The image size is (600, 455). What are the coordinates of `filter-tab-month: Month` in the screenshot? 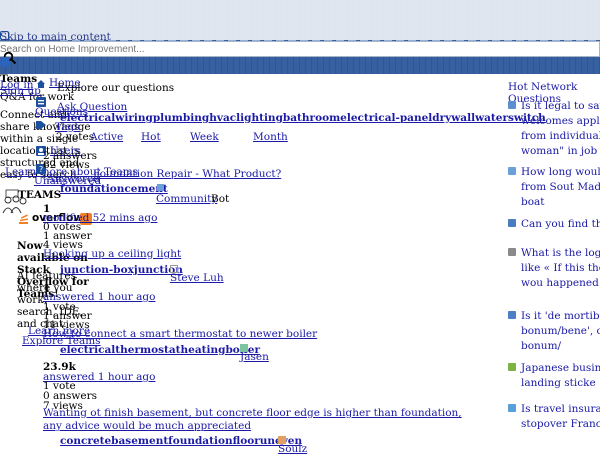 It's located at (270, 137).